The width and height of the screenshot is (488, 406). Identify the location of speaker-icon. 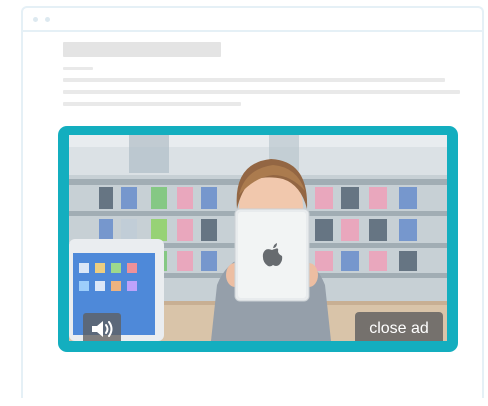
(102, 329).